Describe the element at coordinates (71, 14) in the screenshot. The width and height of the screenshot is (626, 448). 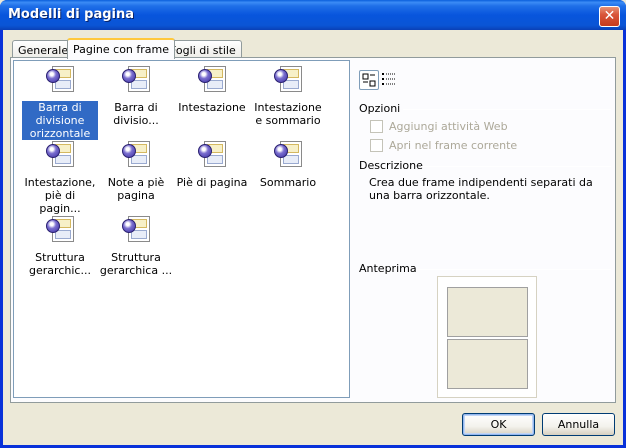
I see `window-title: Modelli di pagina` at that location.